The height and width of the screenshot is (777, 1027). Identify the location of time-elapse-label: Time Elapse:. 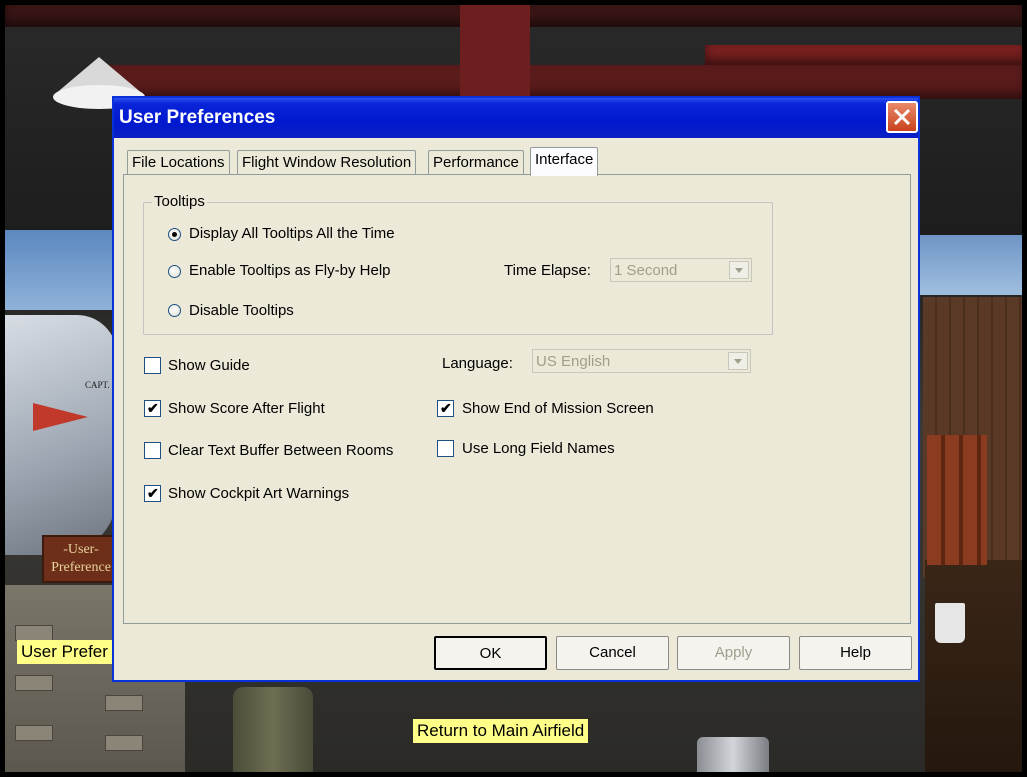
(547, 270).